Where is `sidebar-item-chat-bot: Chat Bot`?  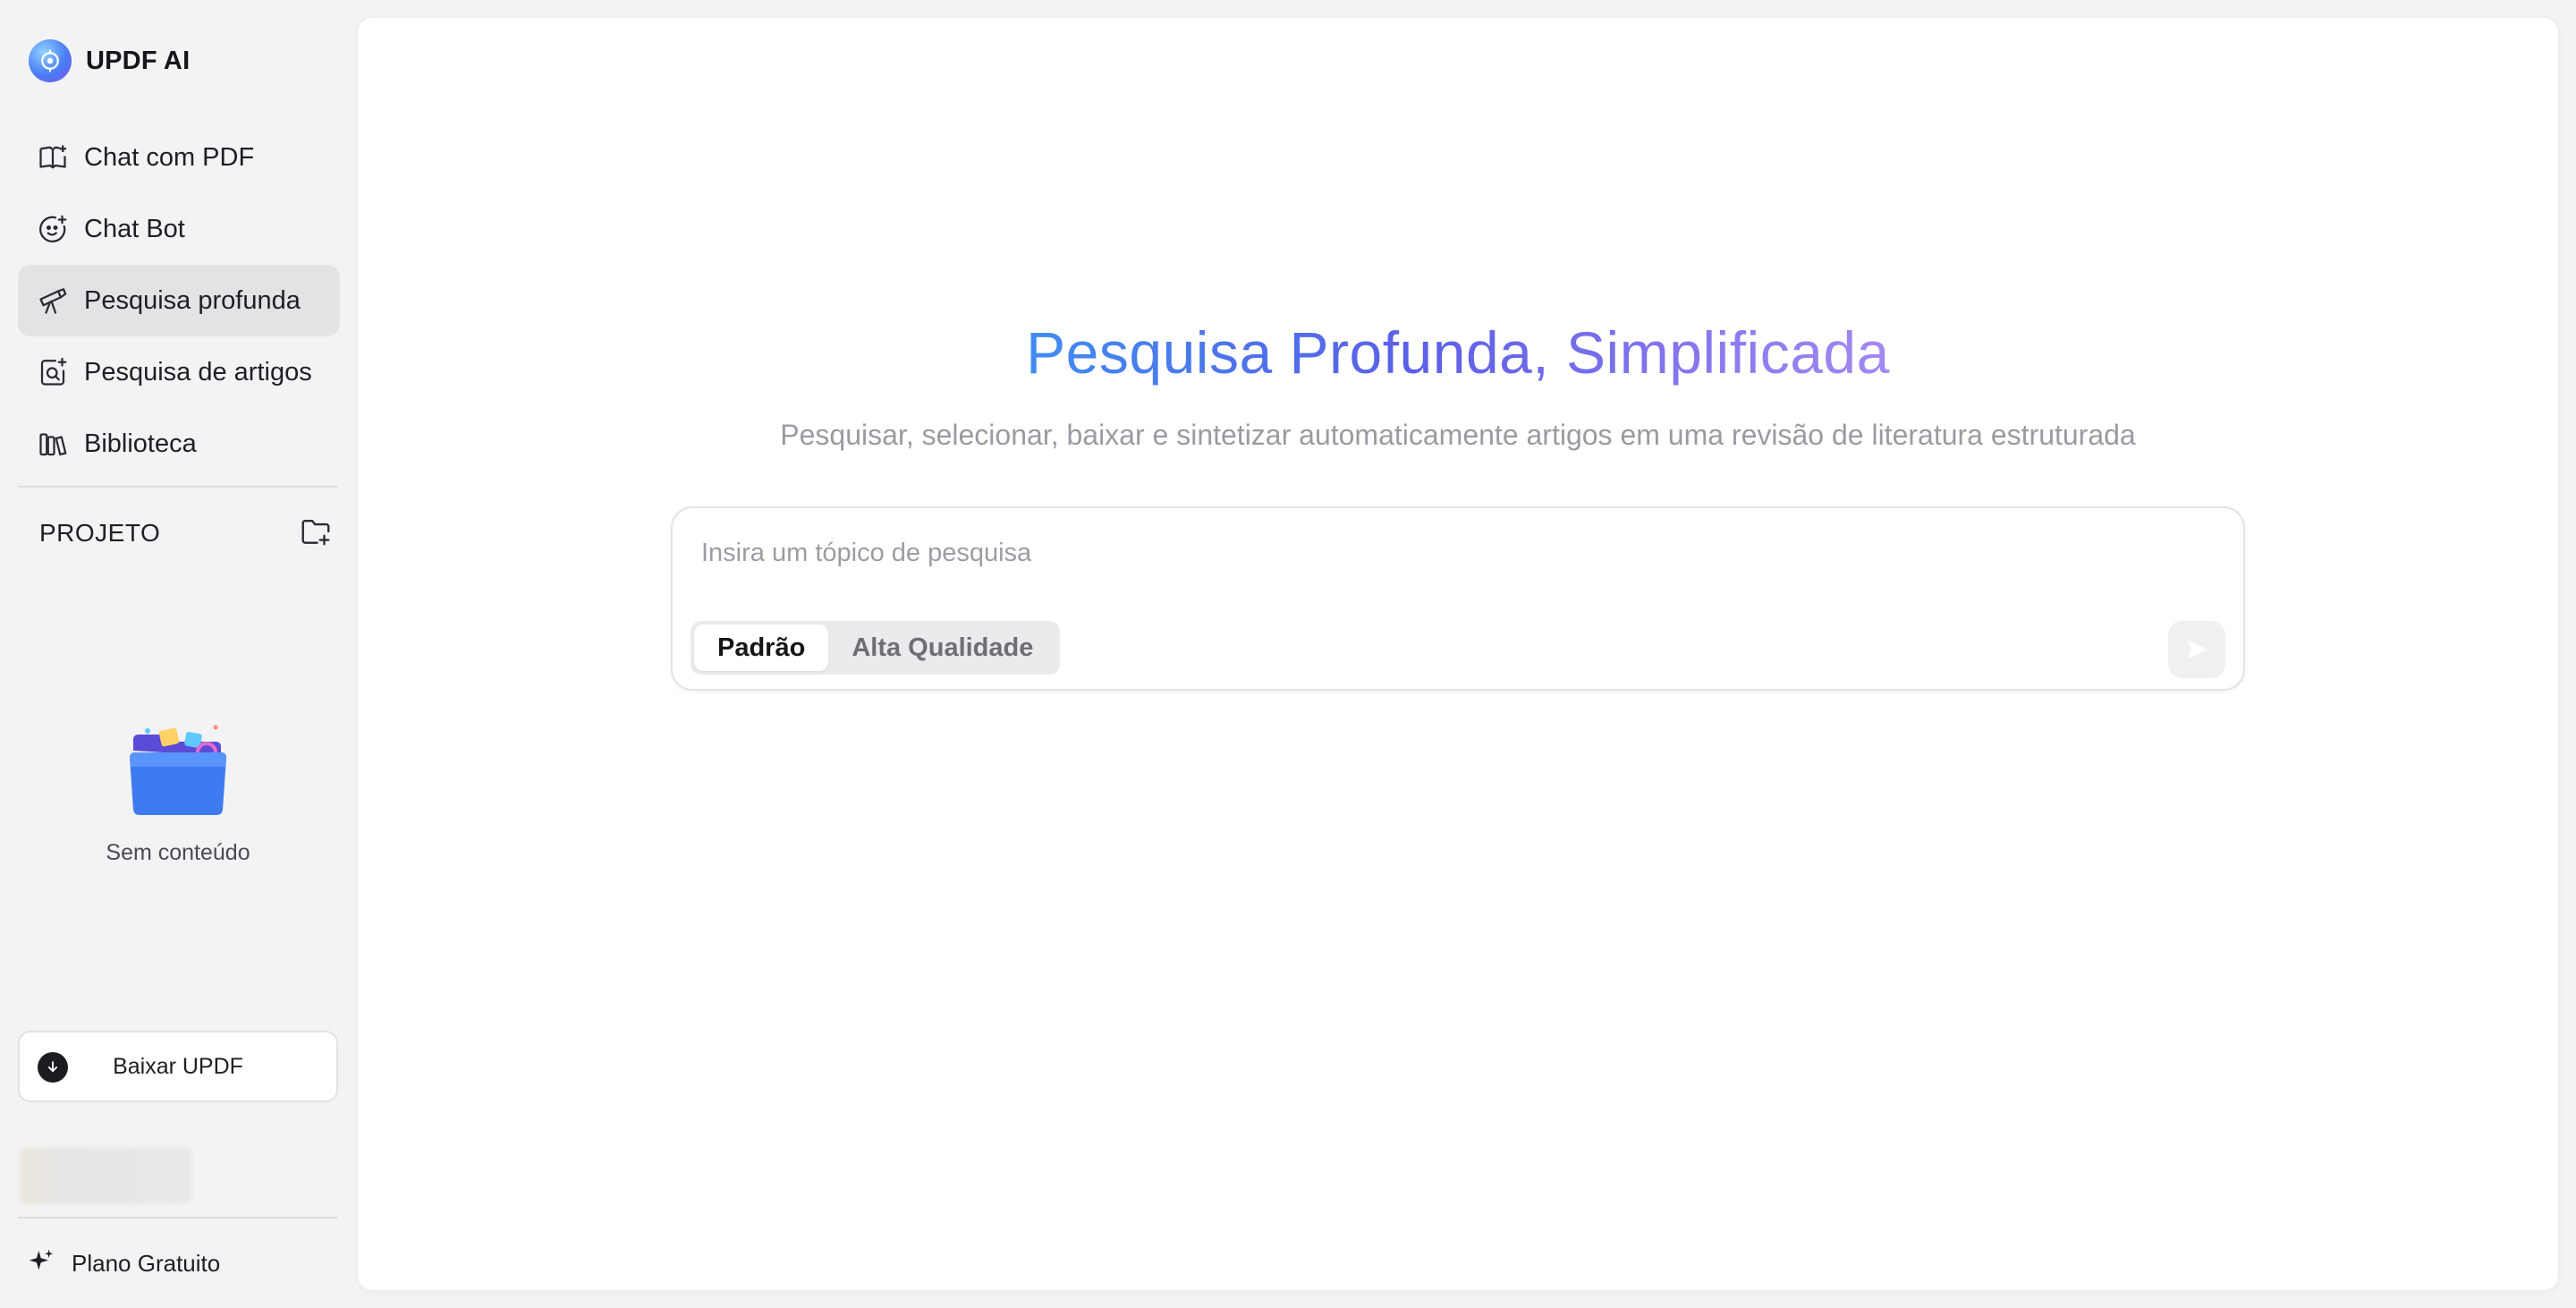 sidebar-item-chat-bot: Chat Bot is located at coordinates (179, 229).